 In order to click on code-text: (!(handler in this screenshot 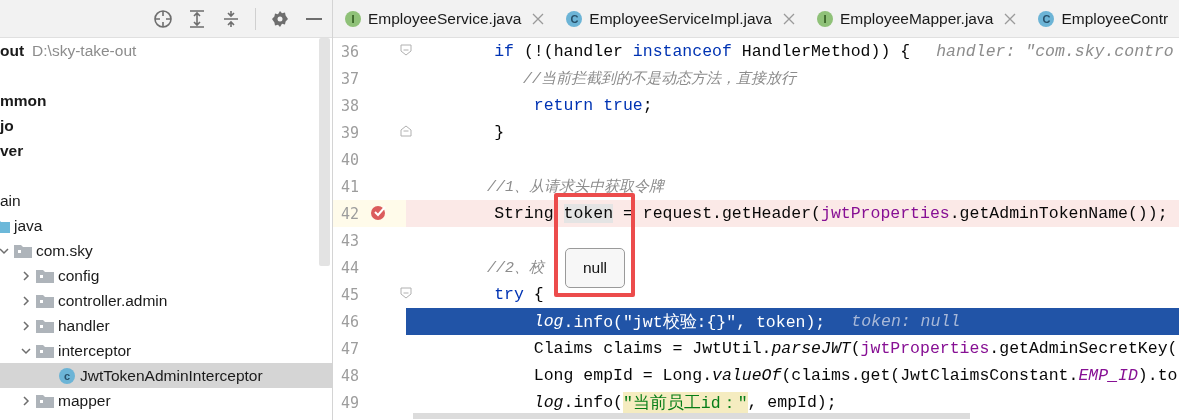, I will do `click(573, 51)`.